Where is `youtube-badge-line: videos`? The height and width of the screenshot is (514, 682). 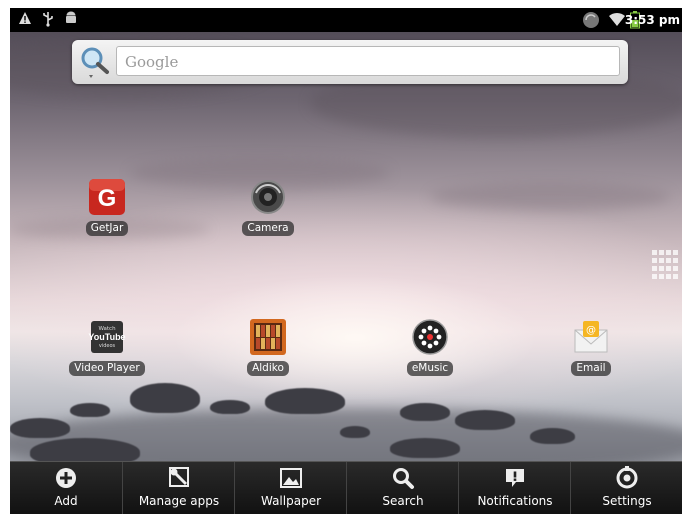 youtube-badge-line: videos is located at coordinates (107, 346).